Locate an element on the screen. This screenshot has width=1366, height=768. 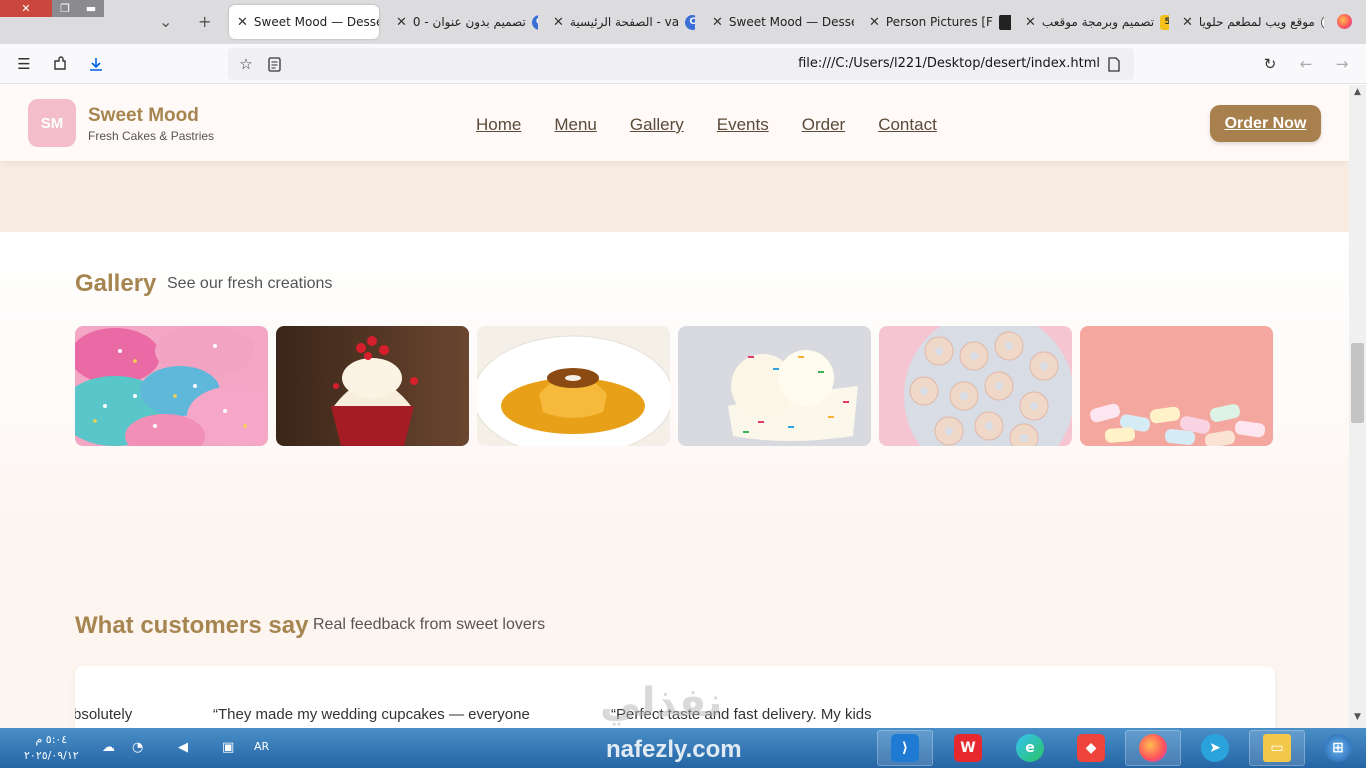
chatgpt-icon: ✿ is located at coordinates (1322, 22).